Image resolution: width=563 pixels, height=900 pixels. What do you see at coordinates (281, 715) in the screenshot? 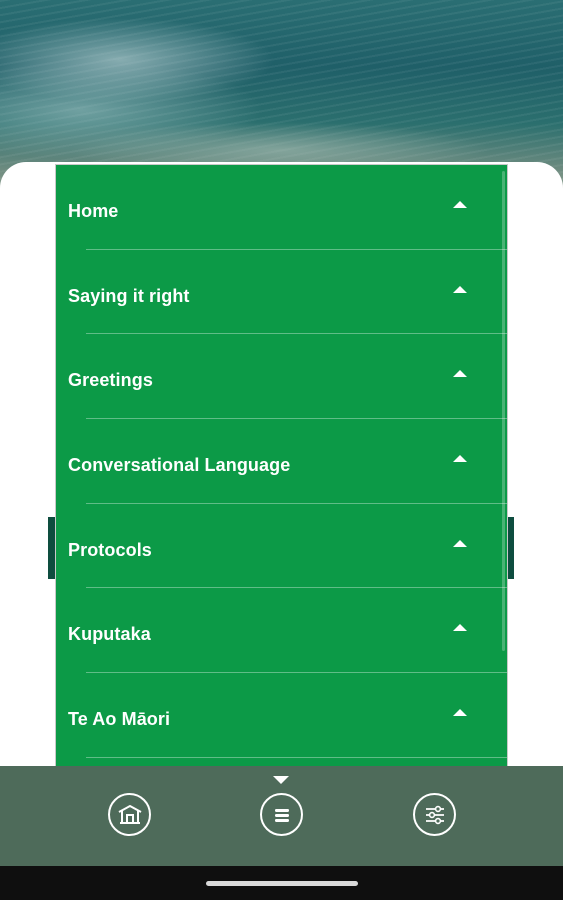
I see `menu-item-te-ao-maori: Te Ao Māori` at bounding box center [281, 715].